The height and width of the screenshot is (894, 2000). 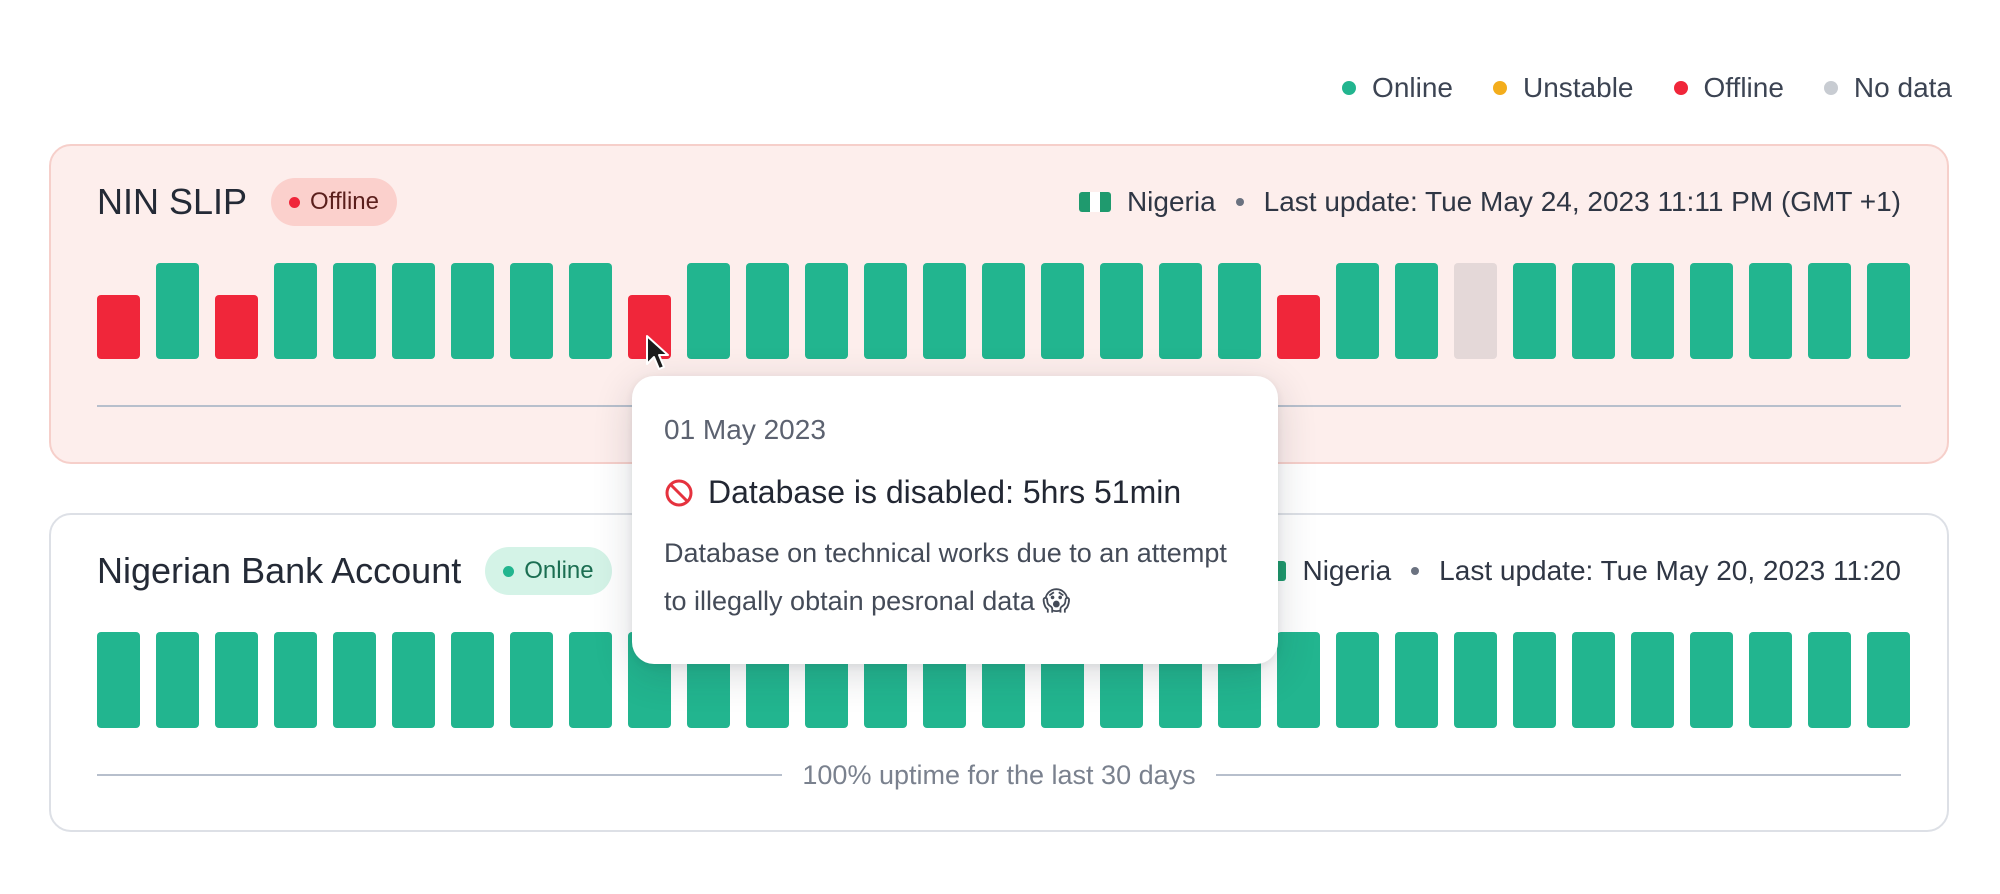 I want to click on prohibited-icon, so click(x=679, y=492).